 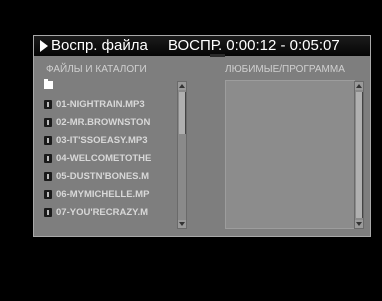 I want to click on play-arrow-icon, so click(x=44, y=46).